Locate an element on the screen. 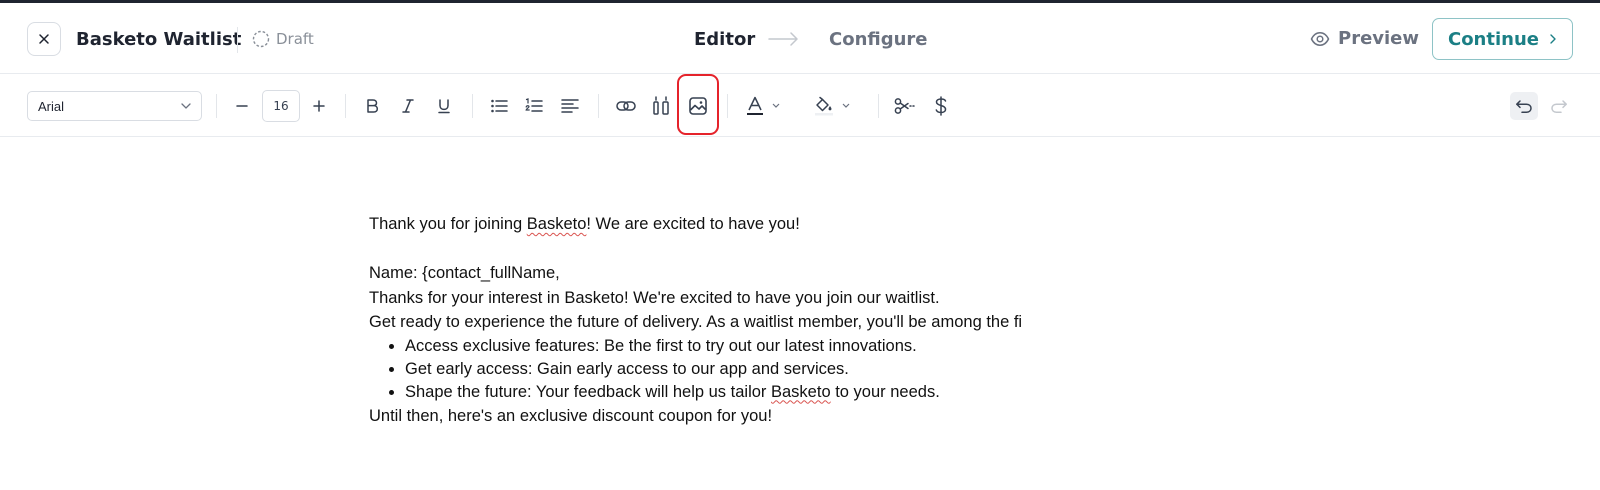 Image resolution: width=1600 pixels, height=490 pixels. status-label: Draft is located at coordinates (295, 39).